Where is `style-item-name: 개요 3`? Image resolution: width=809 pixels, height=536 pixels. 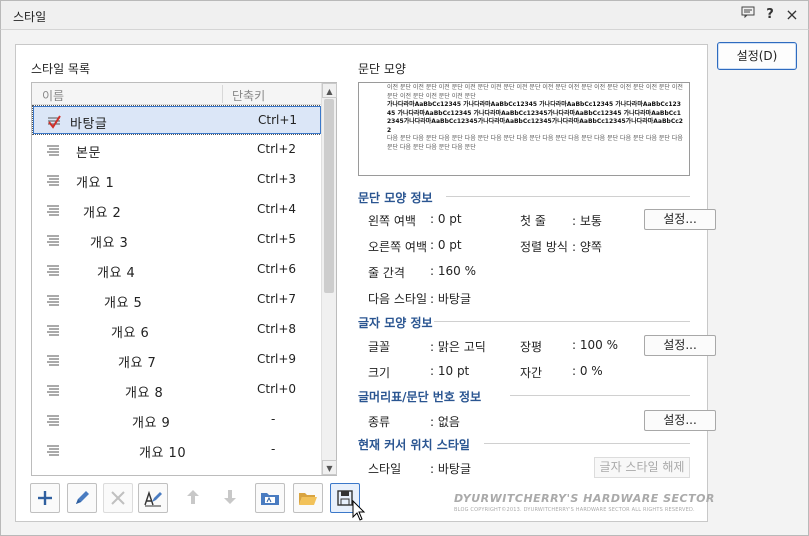 style-item-name: 개요 3 is located at coordinates (109, 243).